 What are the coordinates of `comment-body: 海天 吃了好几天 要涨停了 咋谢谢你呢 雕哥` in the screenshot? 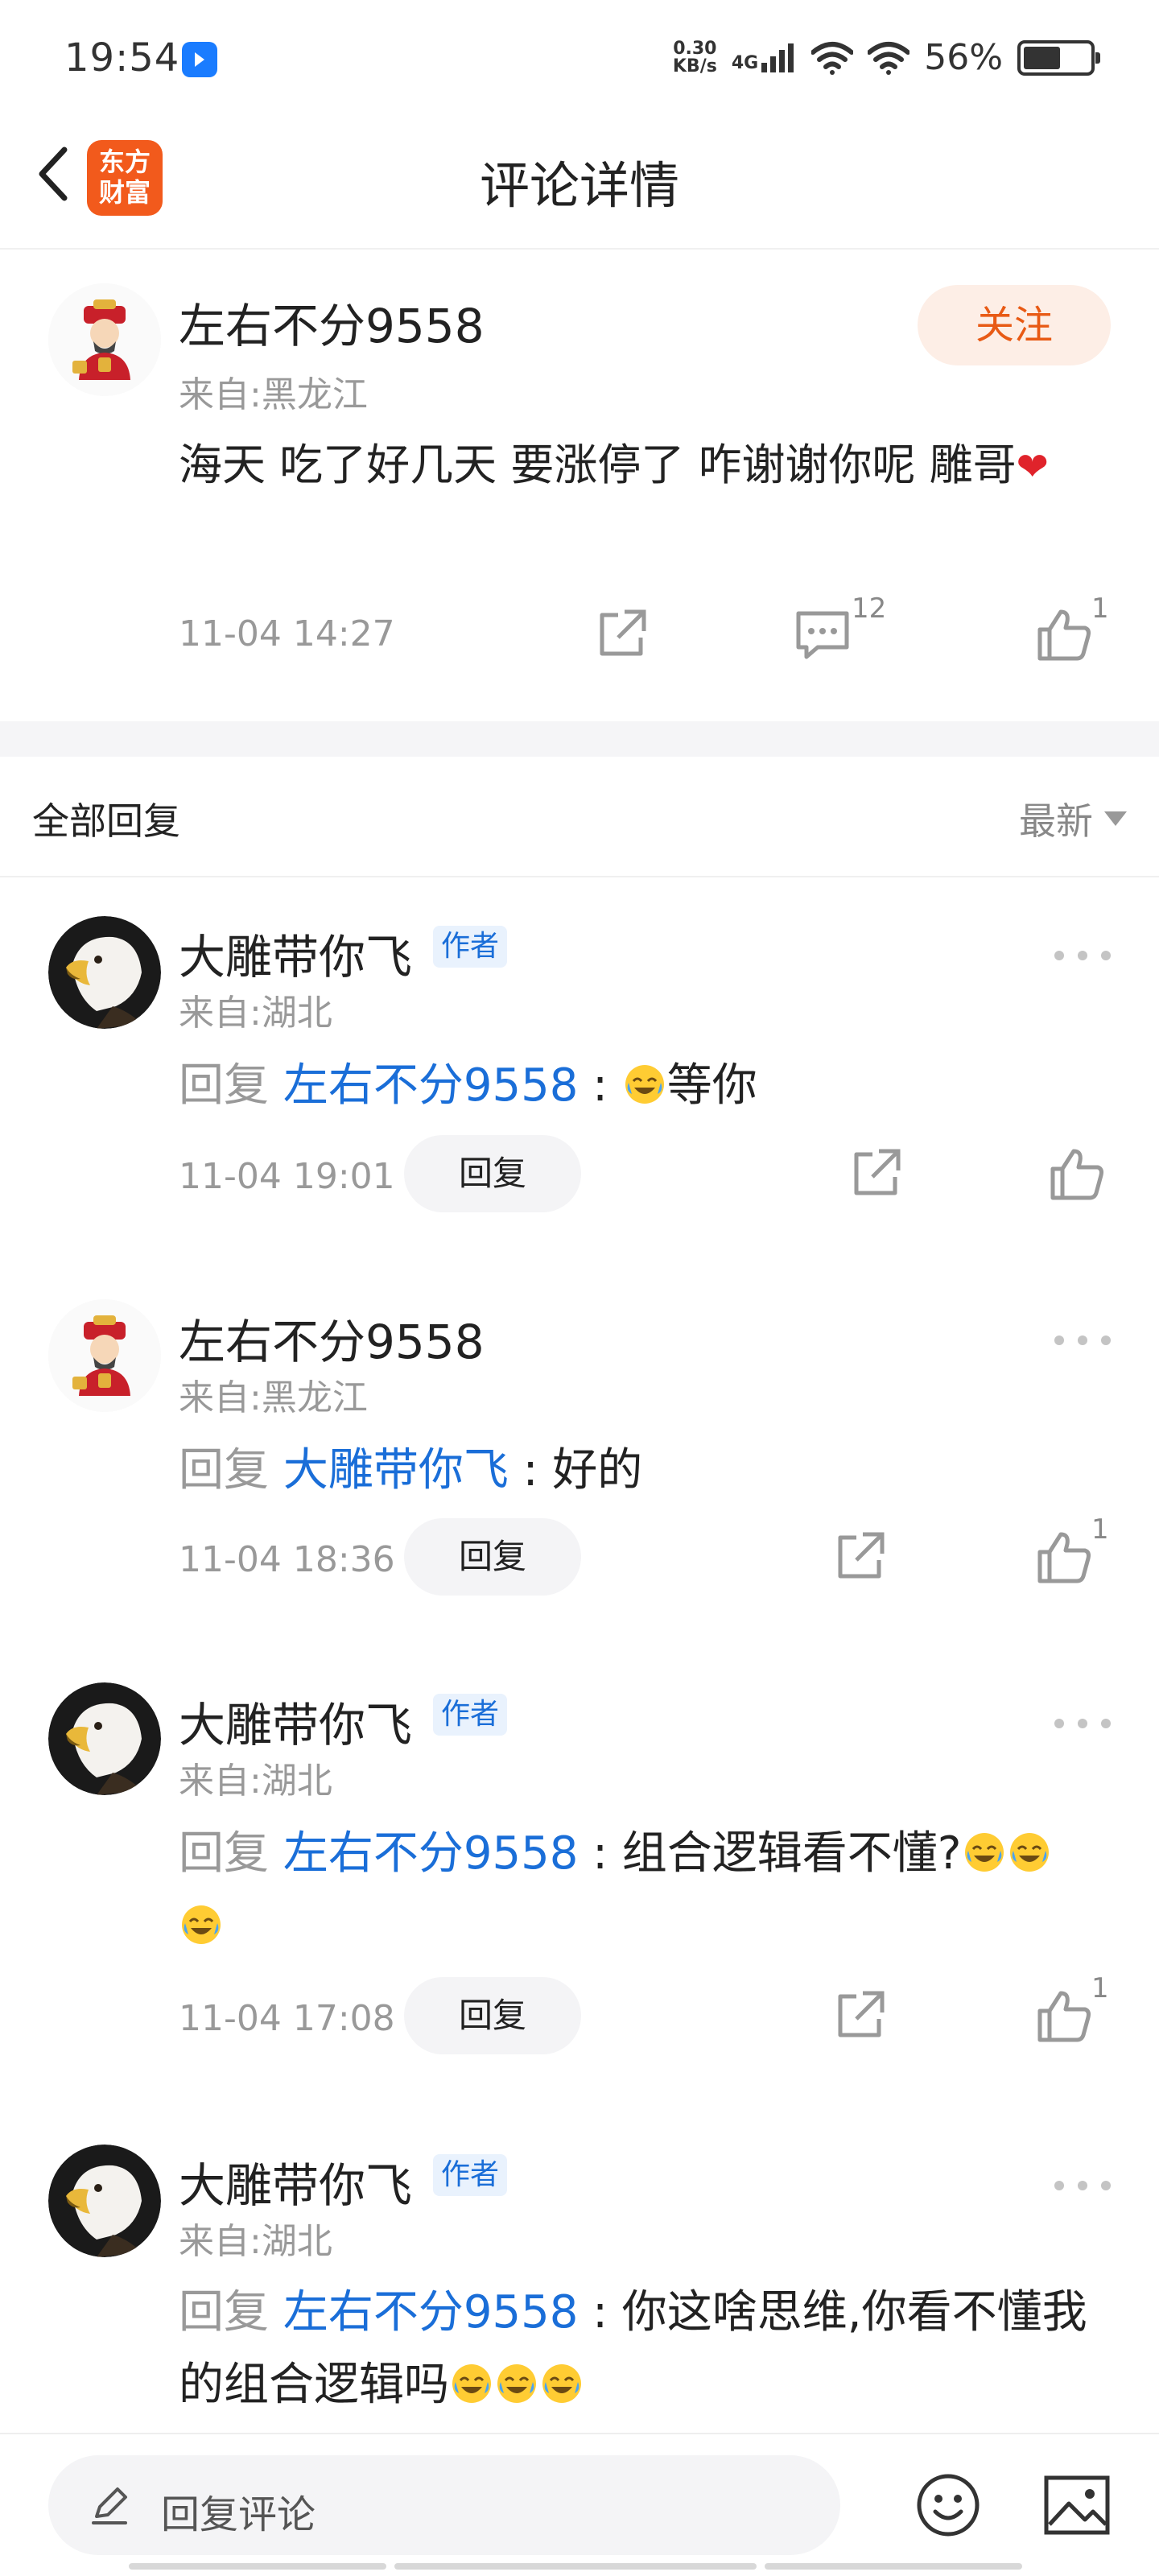 It's located at (598, 465).